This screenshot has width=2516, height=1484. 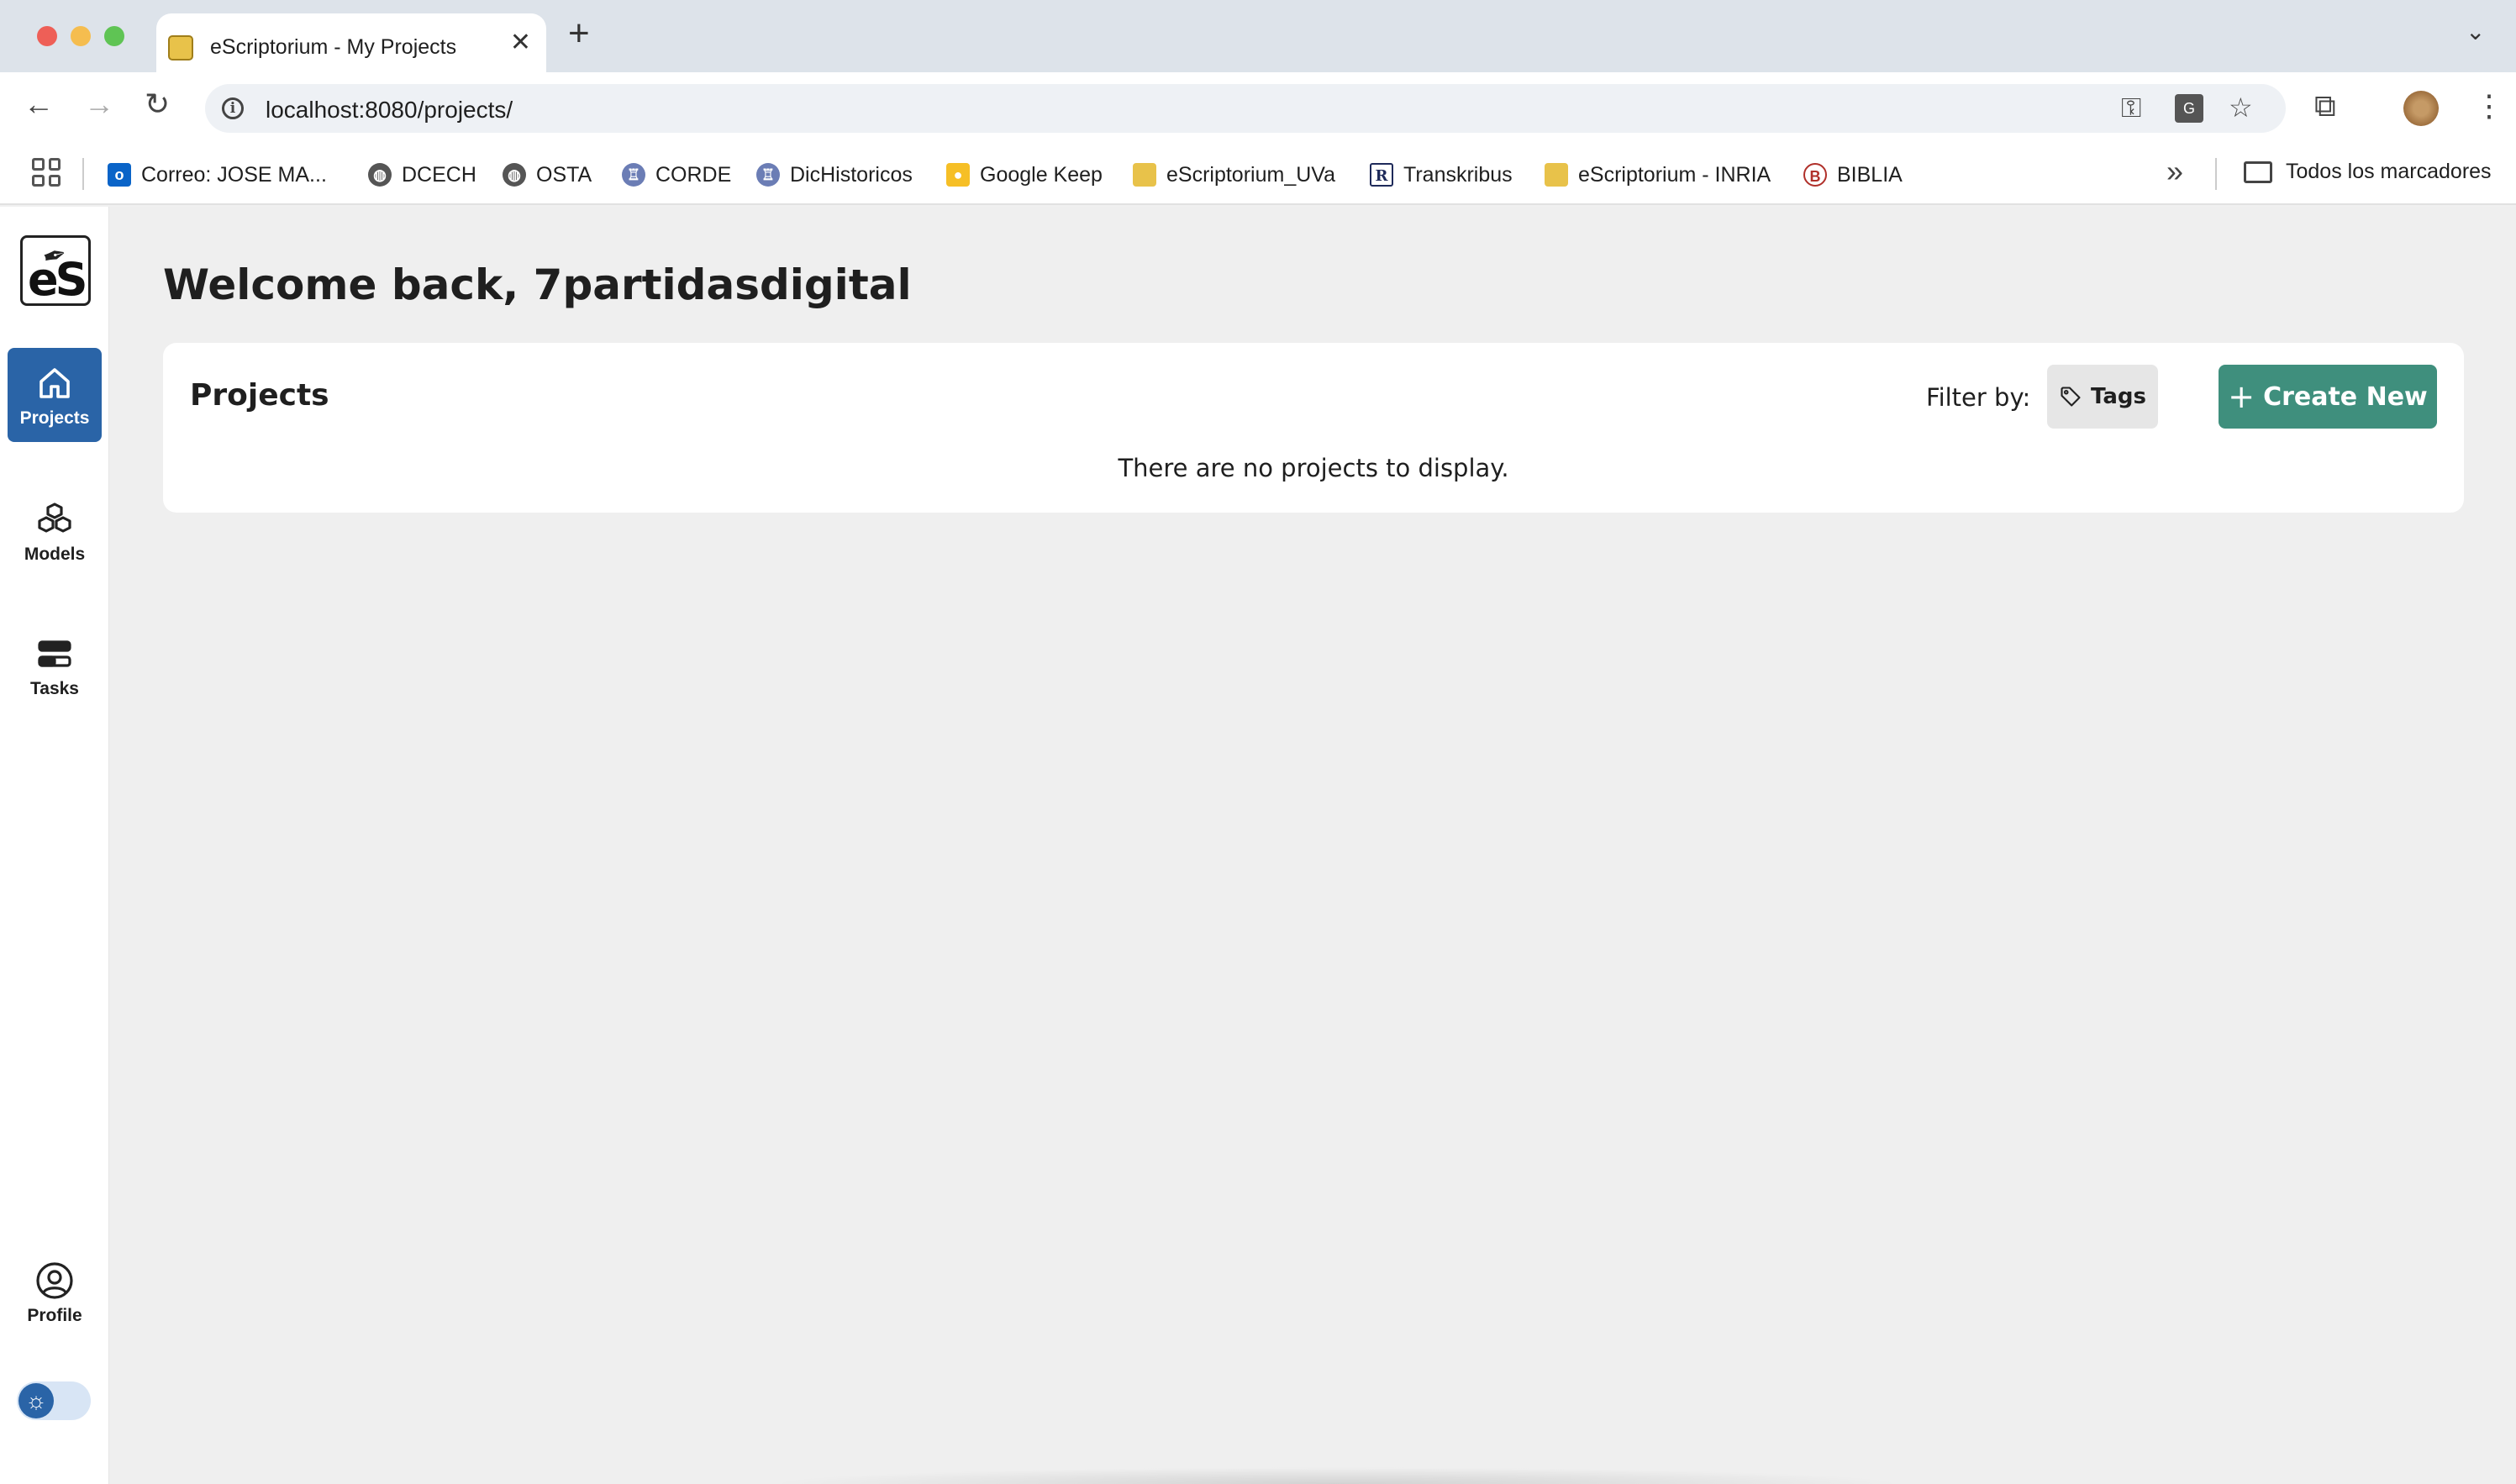 I want to click on app-sidebar: ✒ eS Projects Models Tasks Profile ☼, so click(x=54, y=845).